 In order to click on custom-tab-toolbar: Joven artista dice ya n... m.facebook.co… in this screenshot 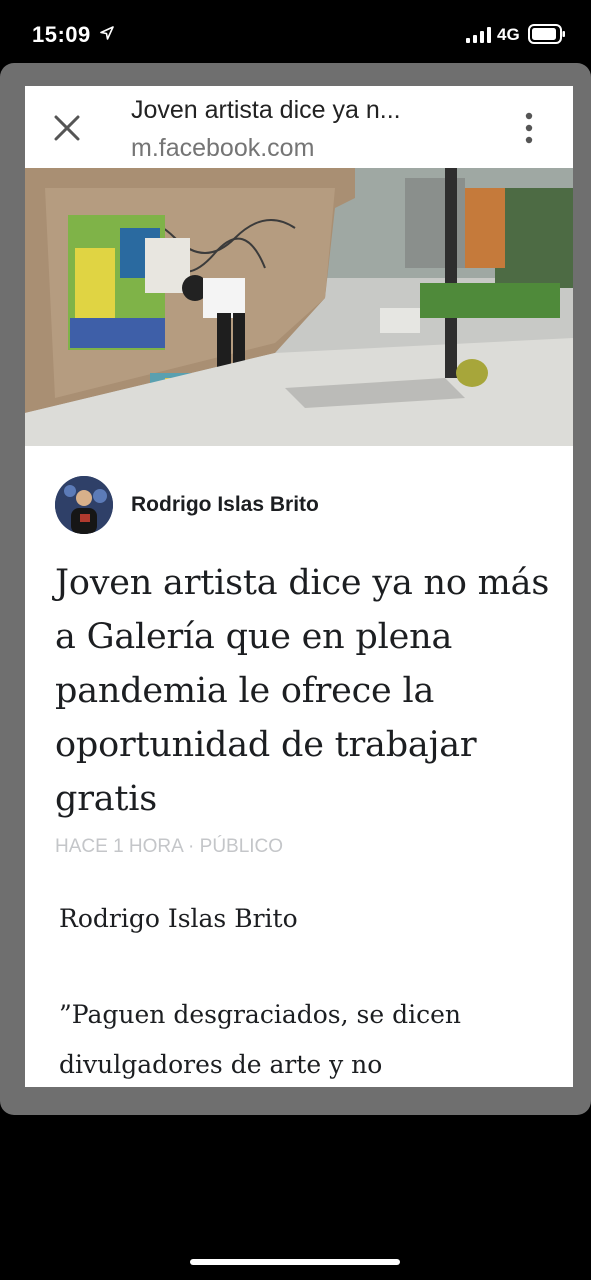, I will do `click(299, 127)`.